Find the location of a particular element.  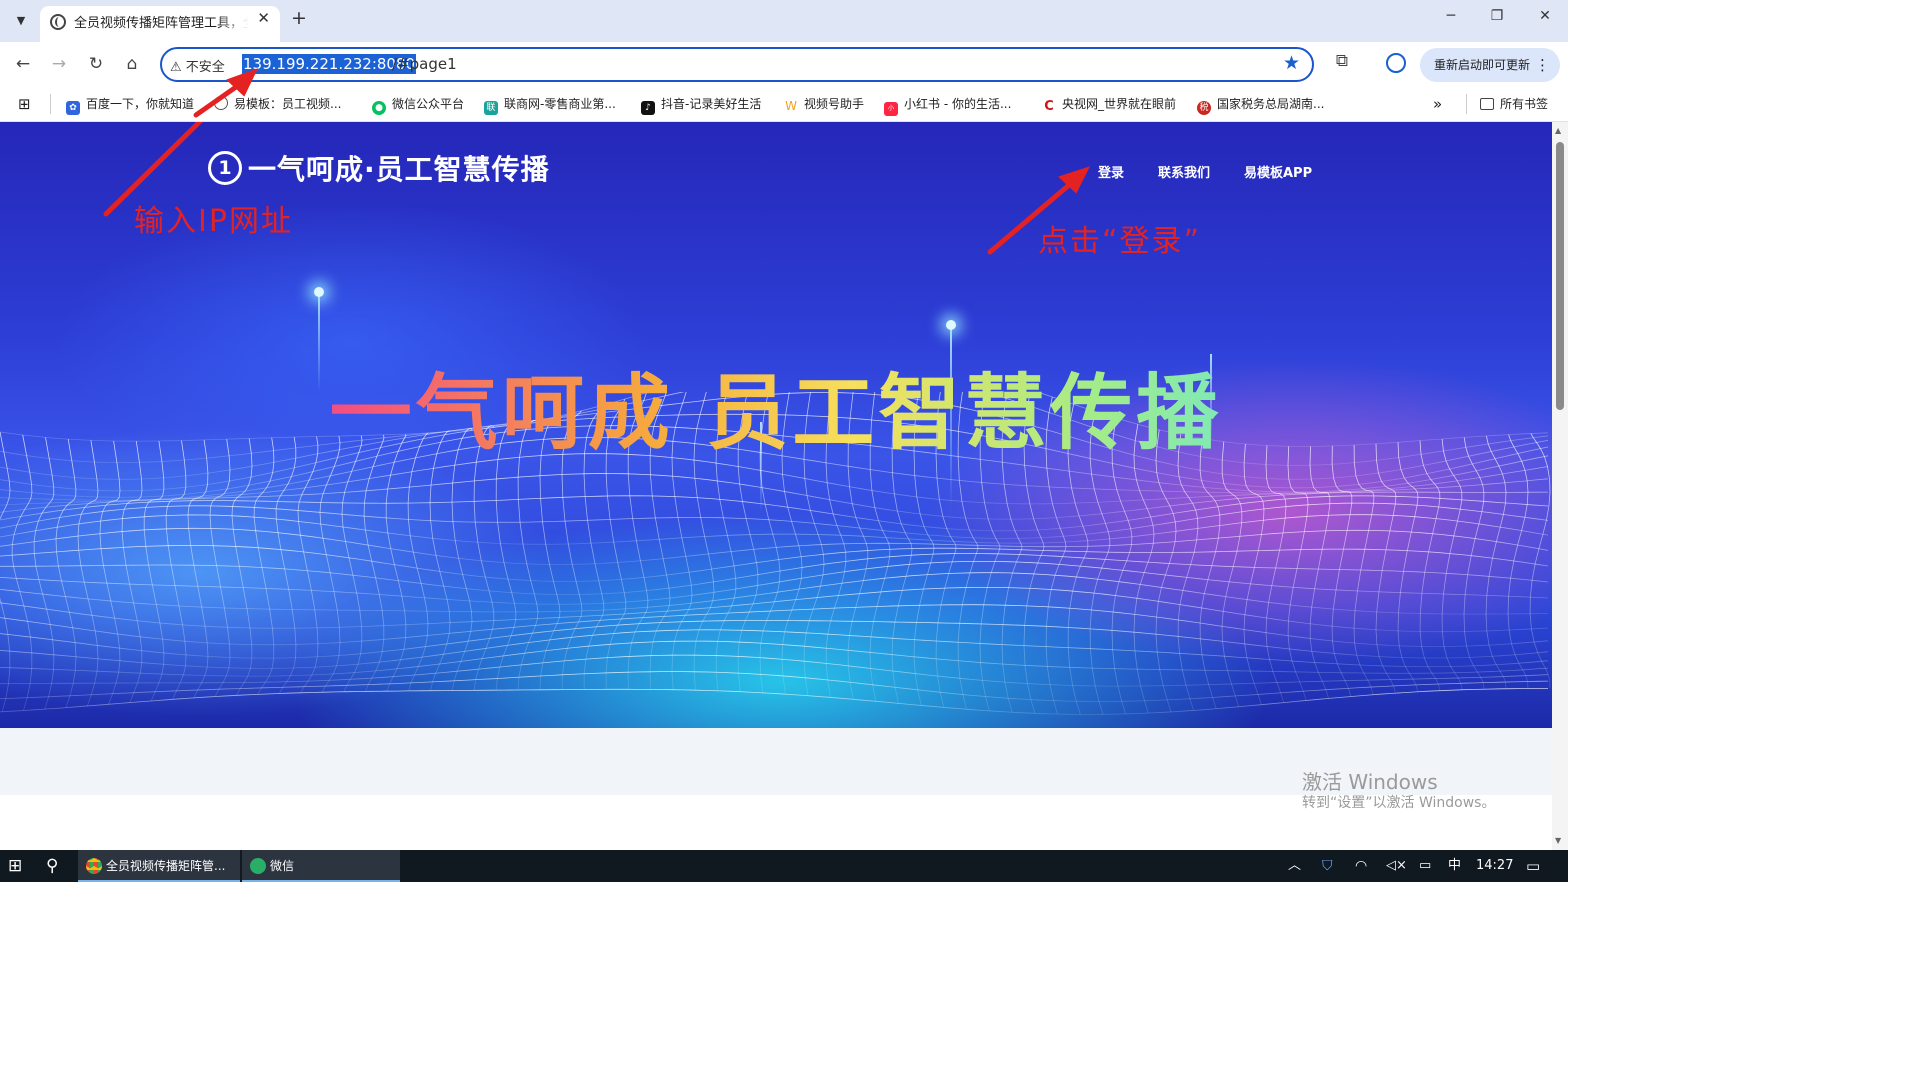

profile-avatar-icon is located at coordinates (1396, 63).